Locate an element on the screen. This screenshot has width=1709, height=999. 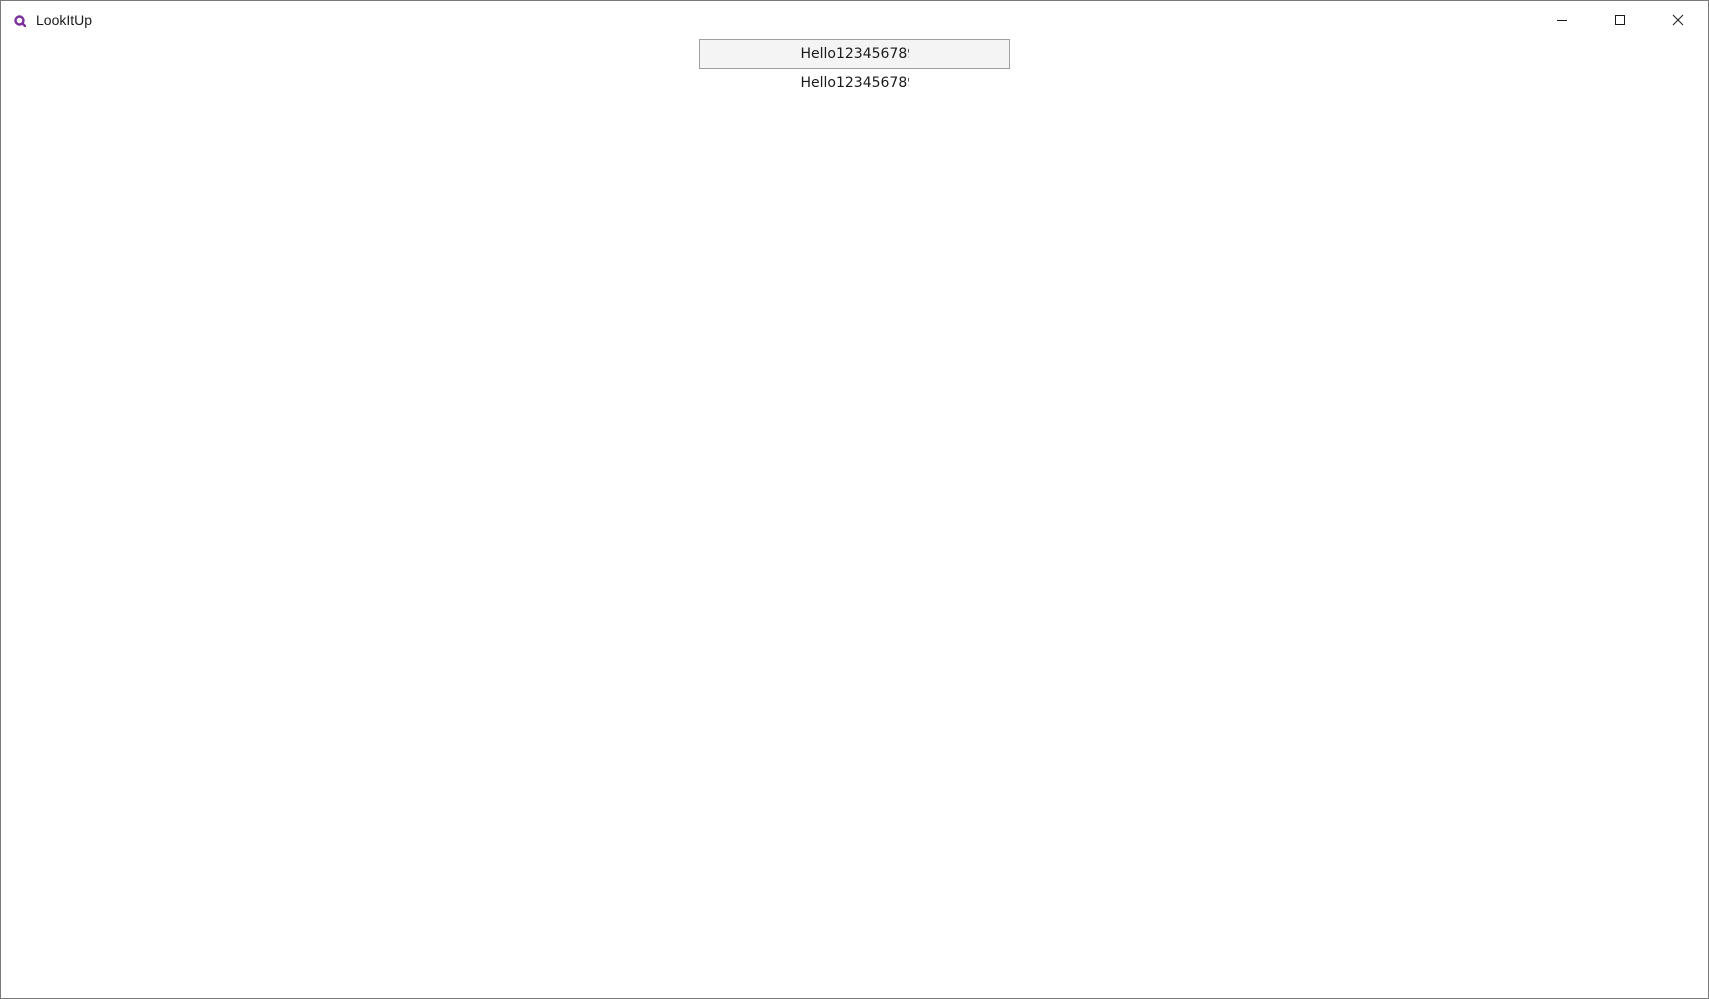
text-entry-value: Hello123456789 is located at coordinates (854, 54).